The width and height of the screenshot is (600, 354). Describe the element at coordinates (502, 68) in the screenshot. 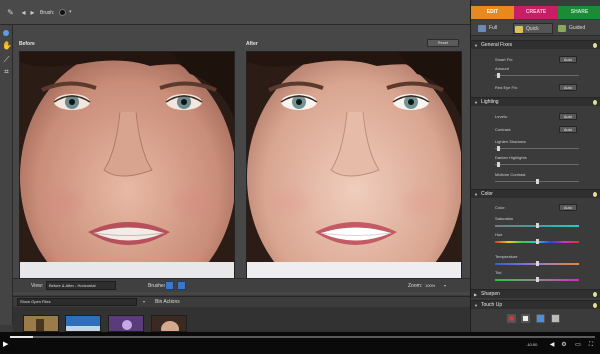

I see `amount-label: Amount` at that location.